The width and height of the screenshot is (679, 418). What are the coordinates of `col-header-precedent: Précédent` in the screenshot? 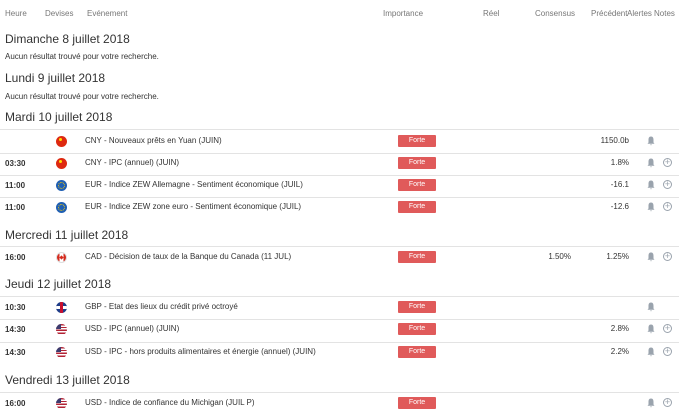 It's located at (609, 13).